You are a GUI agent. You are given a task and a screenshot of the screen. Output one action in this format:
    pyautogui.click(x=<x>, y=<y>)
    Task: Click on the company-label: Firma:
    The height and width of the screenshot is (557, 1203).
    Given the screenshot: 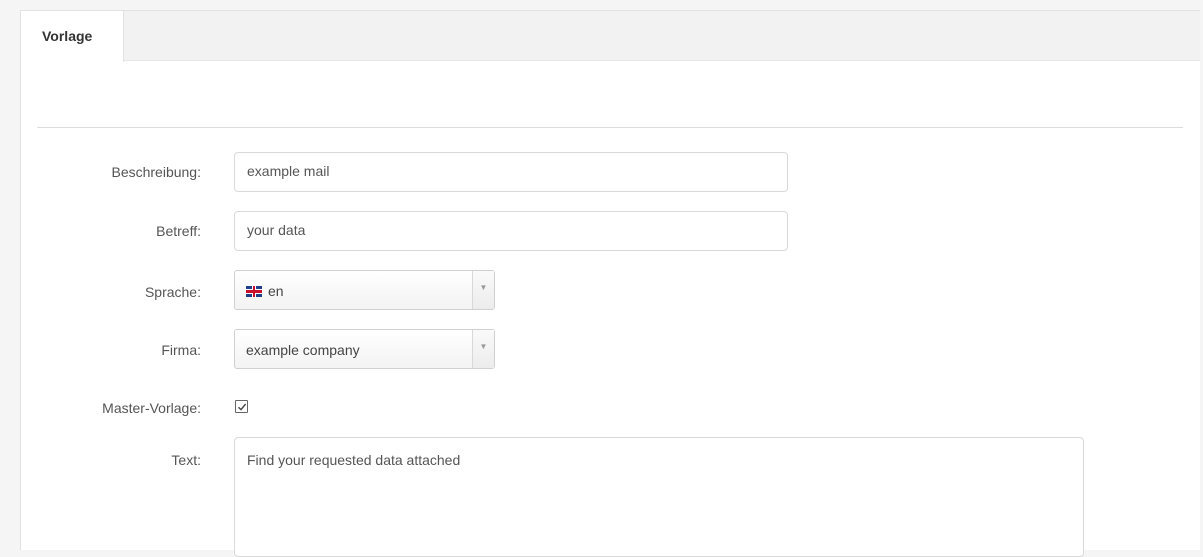 What is the action you would take?
    pyautogui.click(x=181, y=350)
    